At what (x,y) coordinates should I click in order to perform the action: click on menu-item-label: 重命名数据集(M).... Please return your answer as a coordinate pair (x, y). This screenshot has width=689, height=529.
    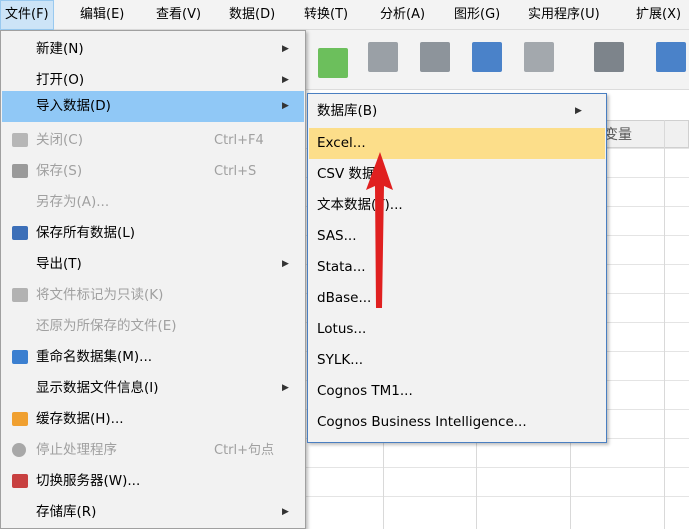
    Looking at the image, I should click on (94, 357).